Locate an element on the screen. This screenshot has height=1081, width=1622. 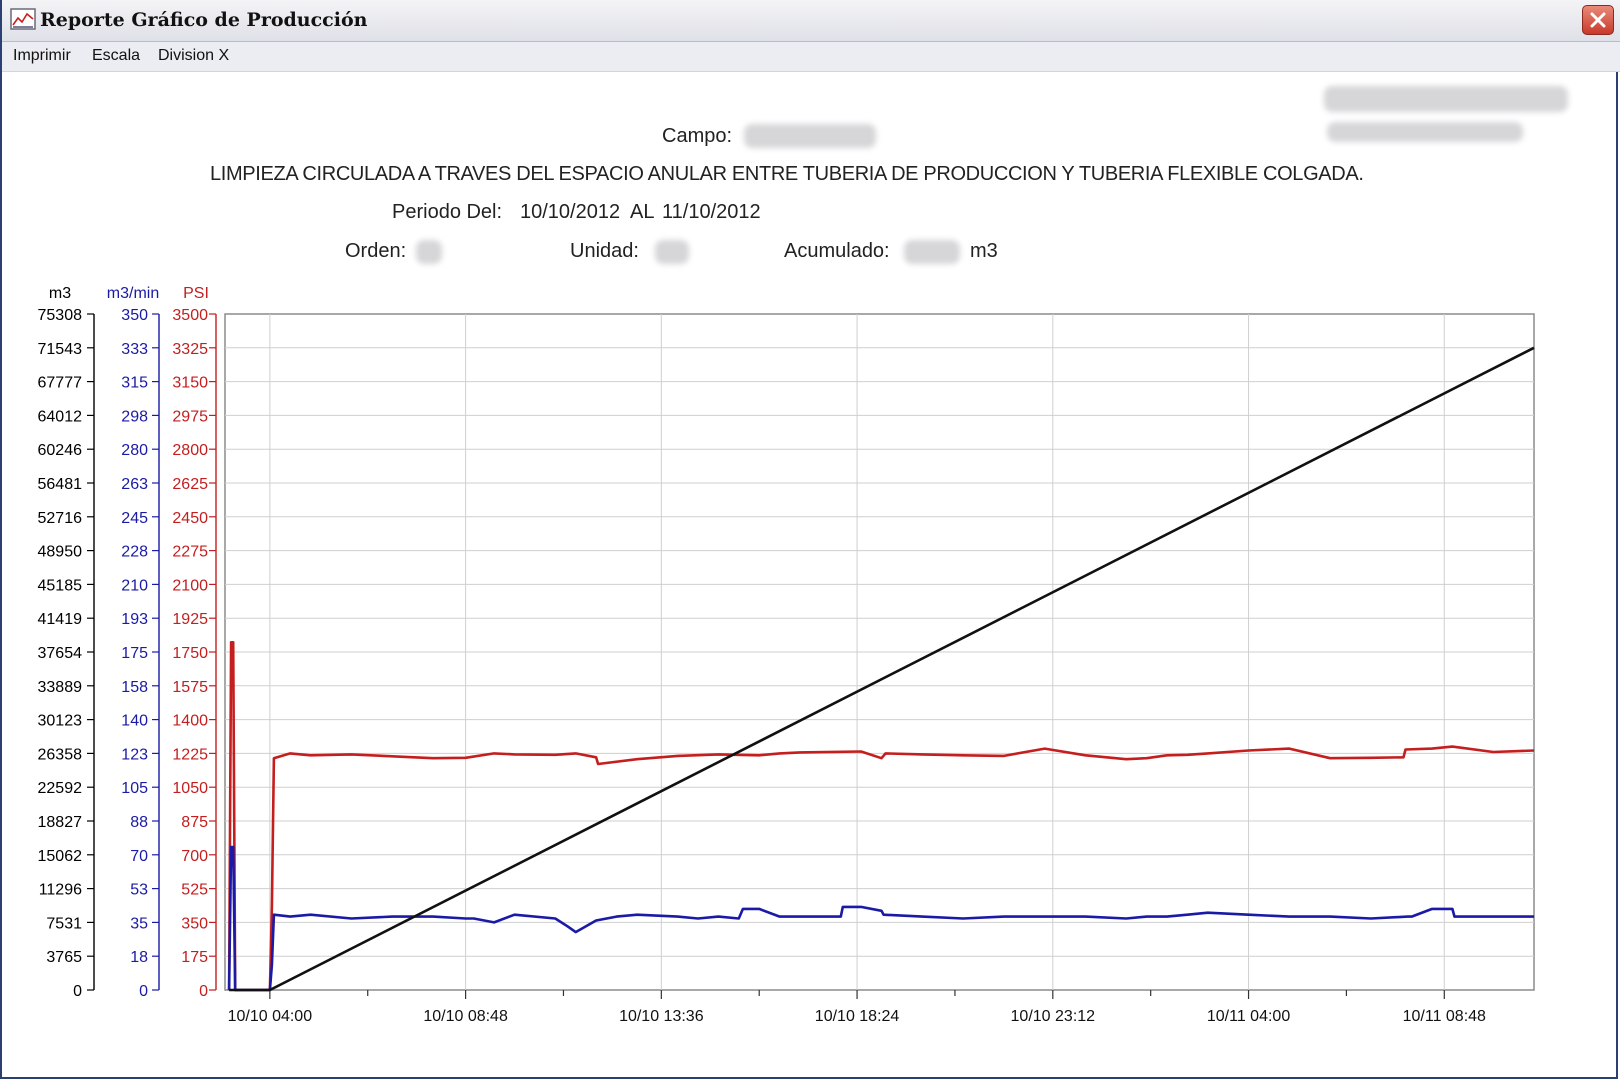
y-tick-label-m3: 7531 is located at coordinates (64, 923).